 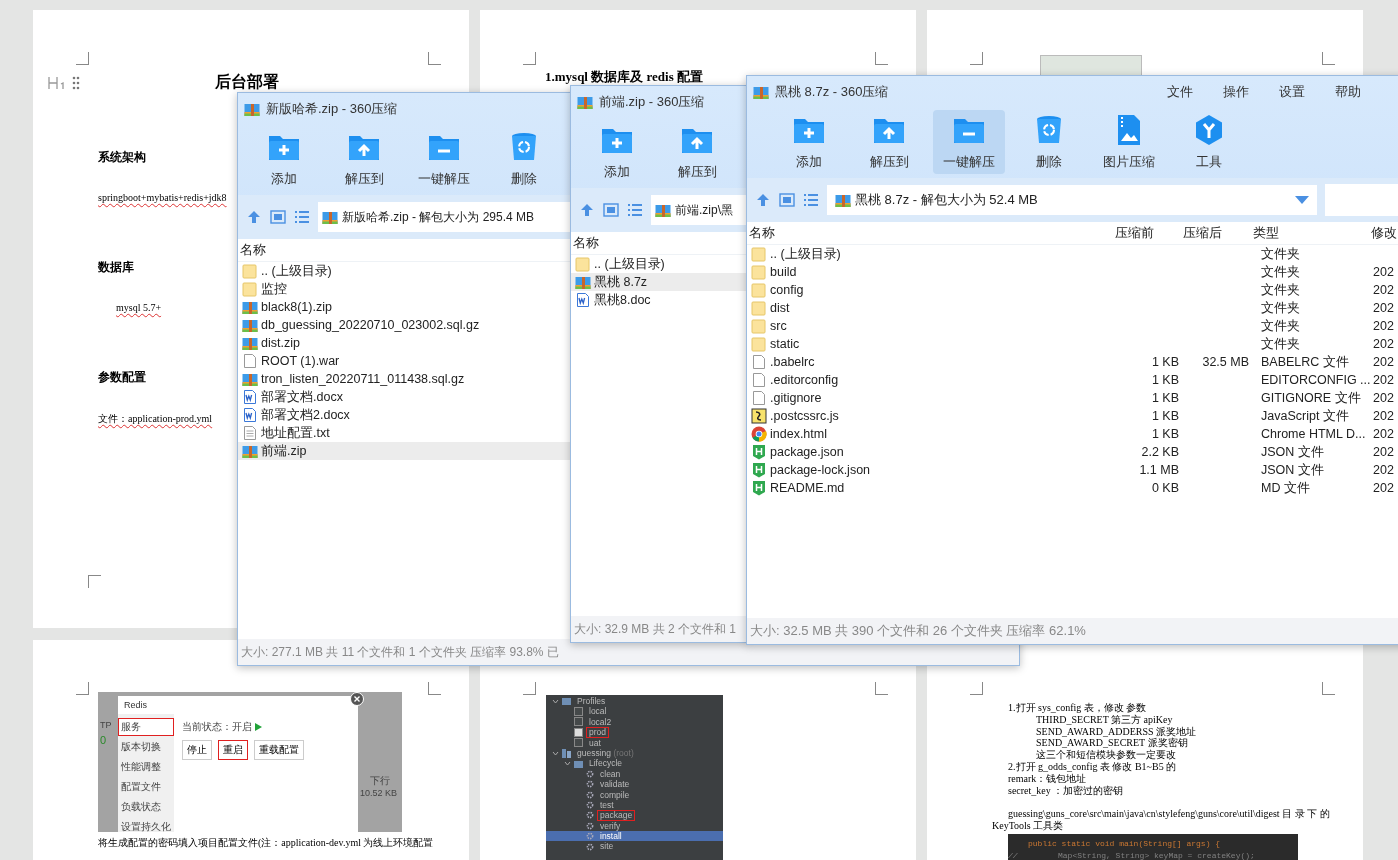 I want to click on tree-item: Lifecycle, so click(x=606, y=763).